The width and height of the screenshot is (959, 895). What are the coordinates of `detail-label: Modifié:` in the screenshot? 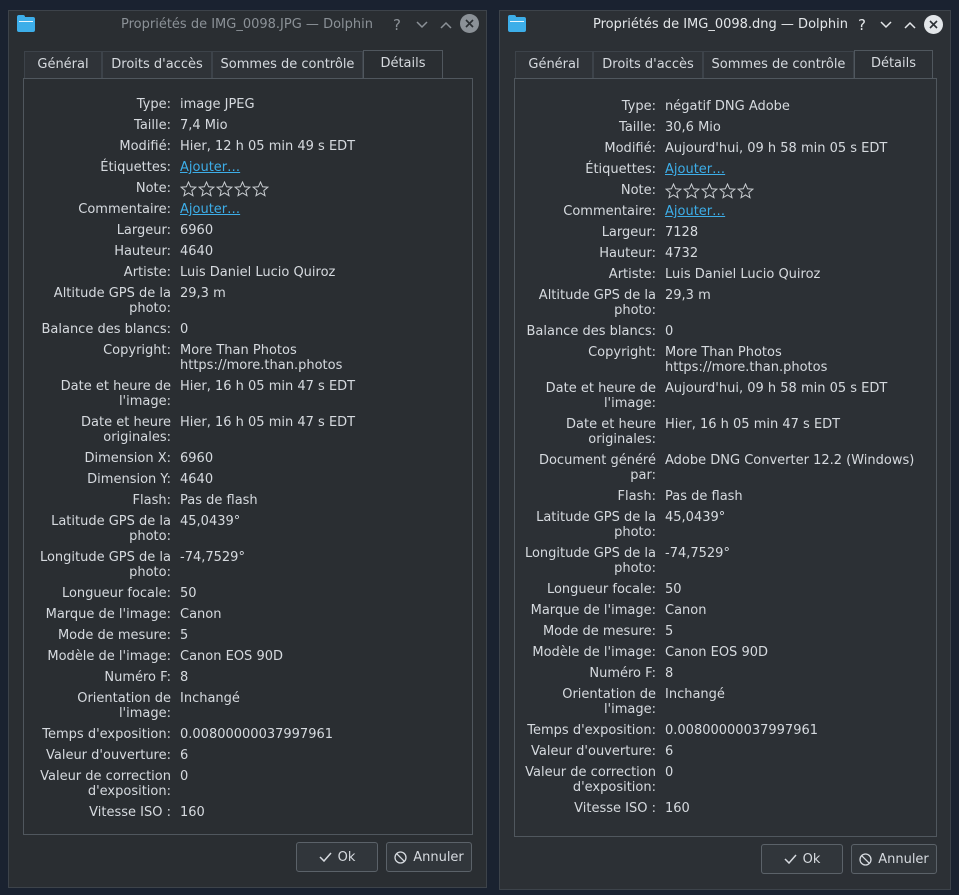 It's located at (630, 148).